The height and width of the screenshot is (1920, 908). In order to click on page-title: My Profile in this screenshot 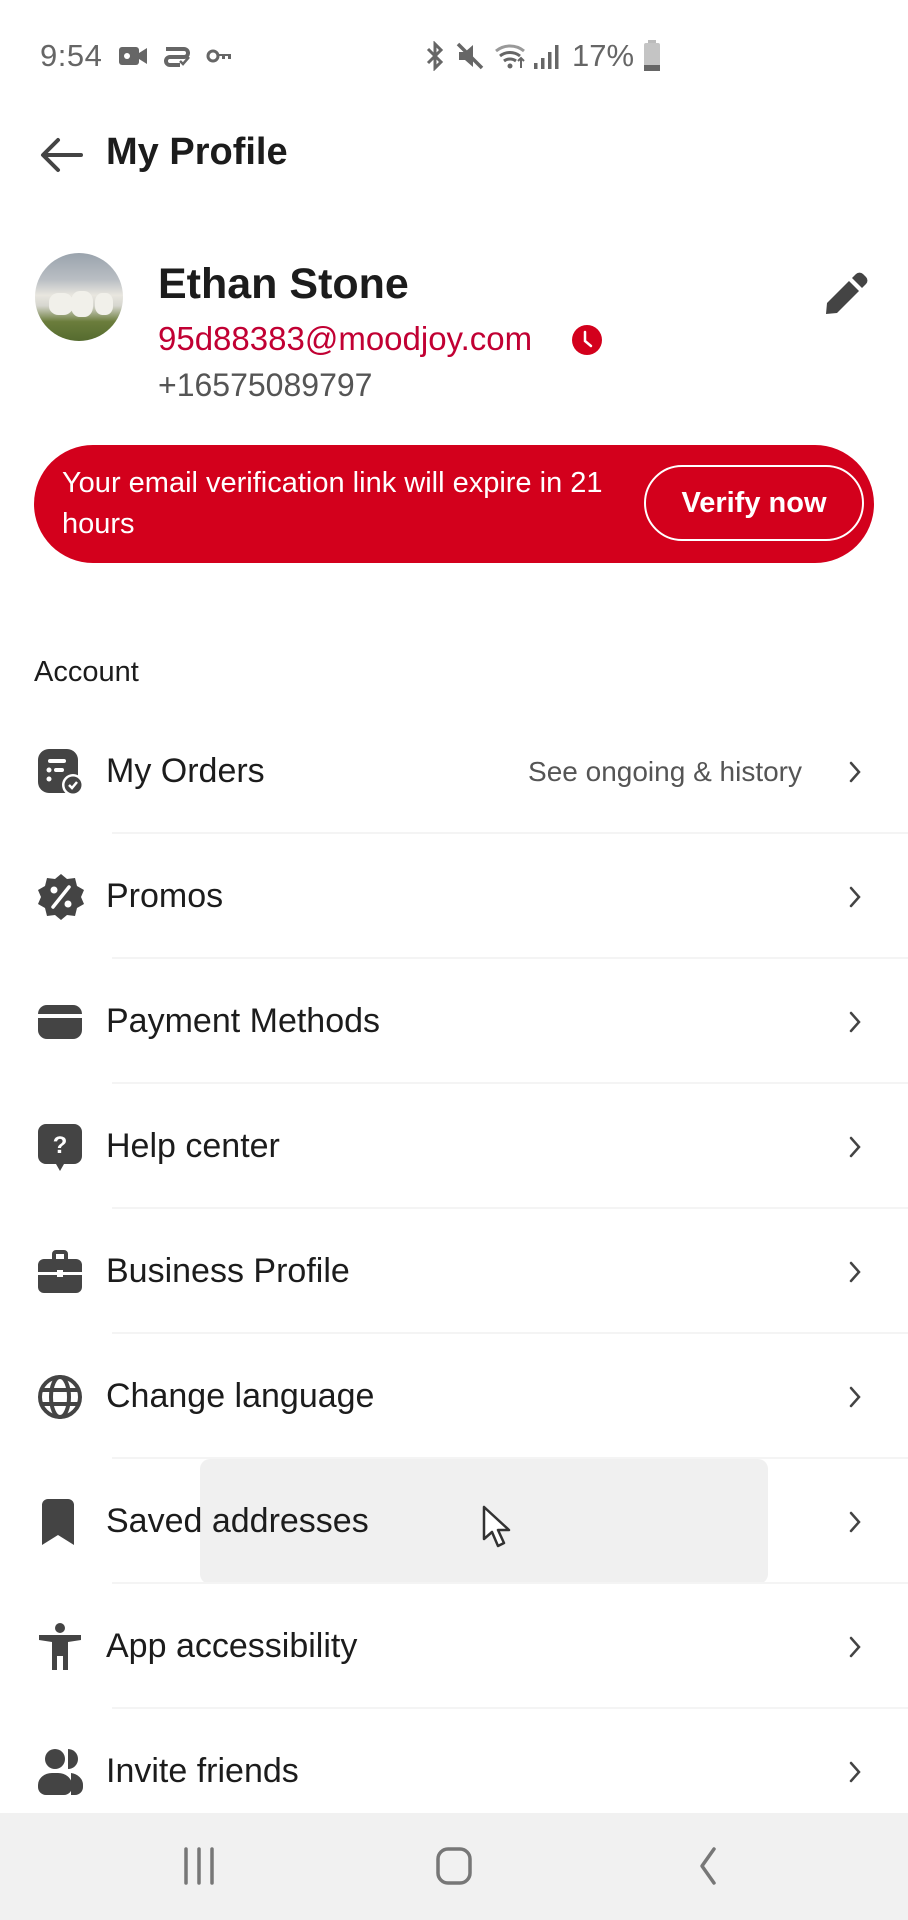, I will do `click(197, 152)`.